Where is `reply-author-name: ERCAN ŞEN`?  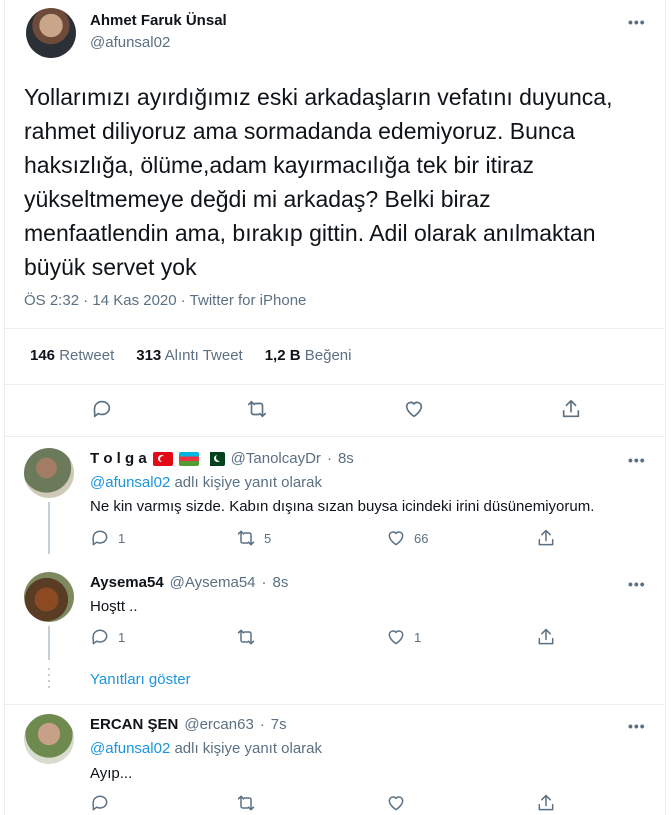
reply-author-name: ERCAN ŞEN is located at coordinates (134, 724).